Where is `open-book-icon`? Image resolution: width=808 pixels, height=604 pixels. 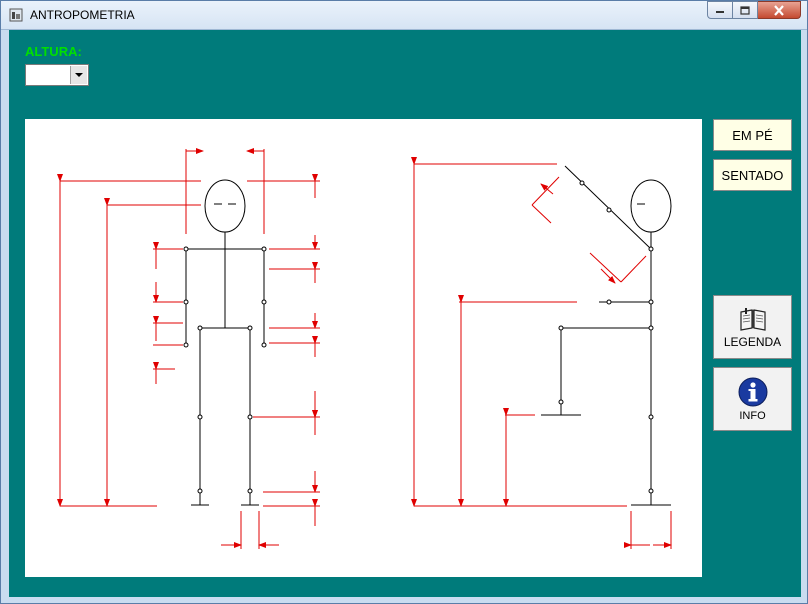
open-book-icon is located at coordinates (752, 319).